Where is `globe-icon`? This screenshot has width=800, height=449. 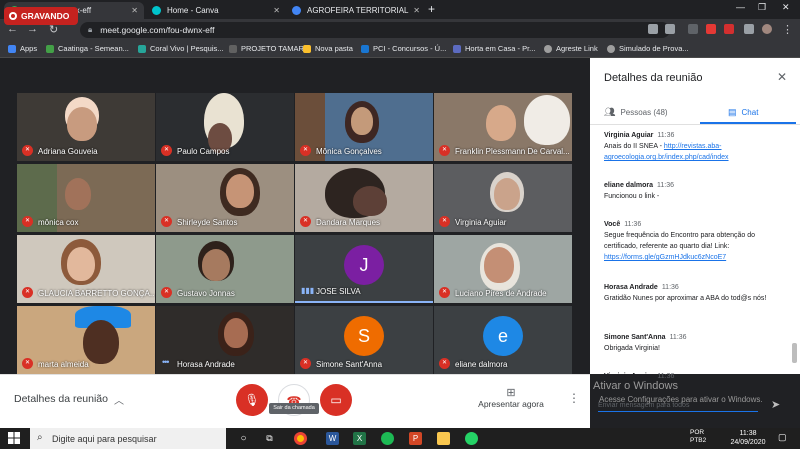 globe-icon is located at coordinates (611, 48).